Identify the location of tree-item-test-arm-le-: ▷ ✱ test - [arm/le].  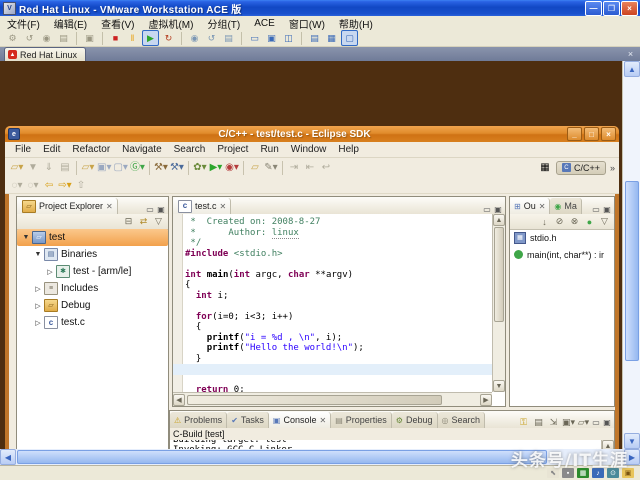
(92, 271).